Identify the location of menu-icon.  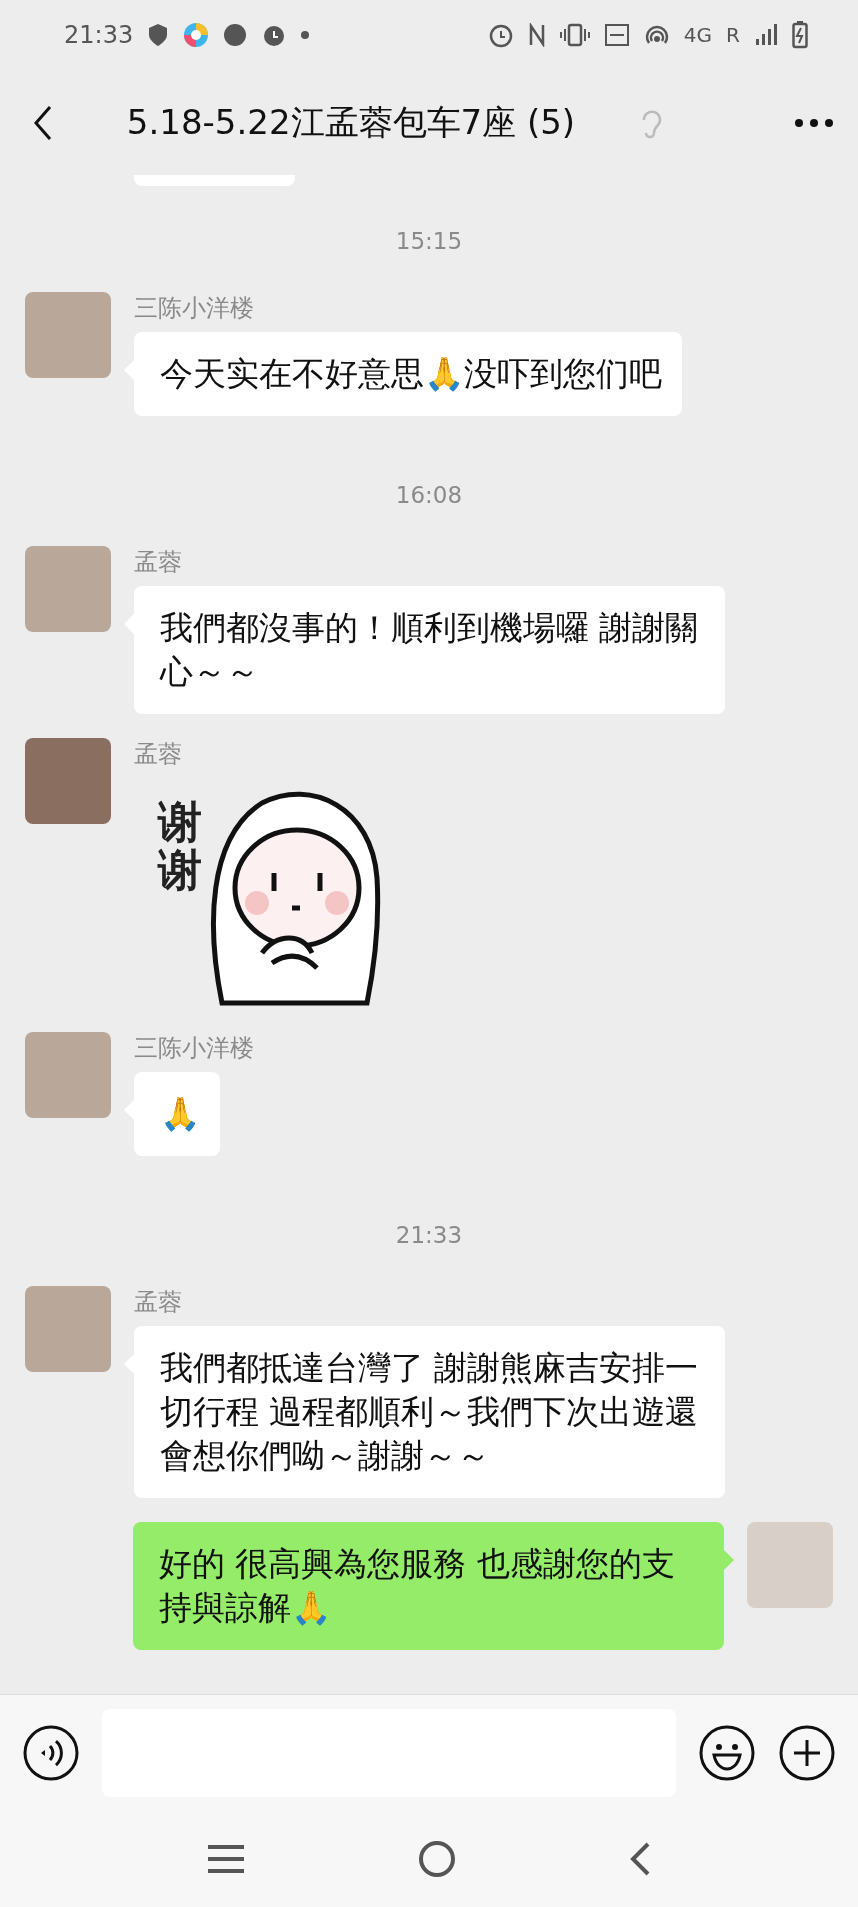
(226, 1858).